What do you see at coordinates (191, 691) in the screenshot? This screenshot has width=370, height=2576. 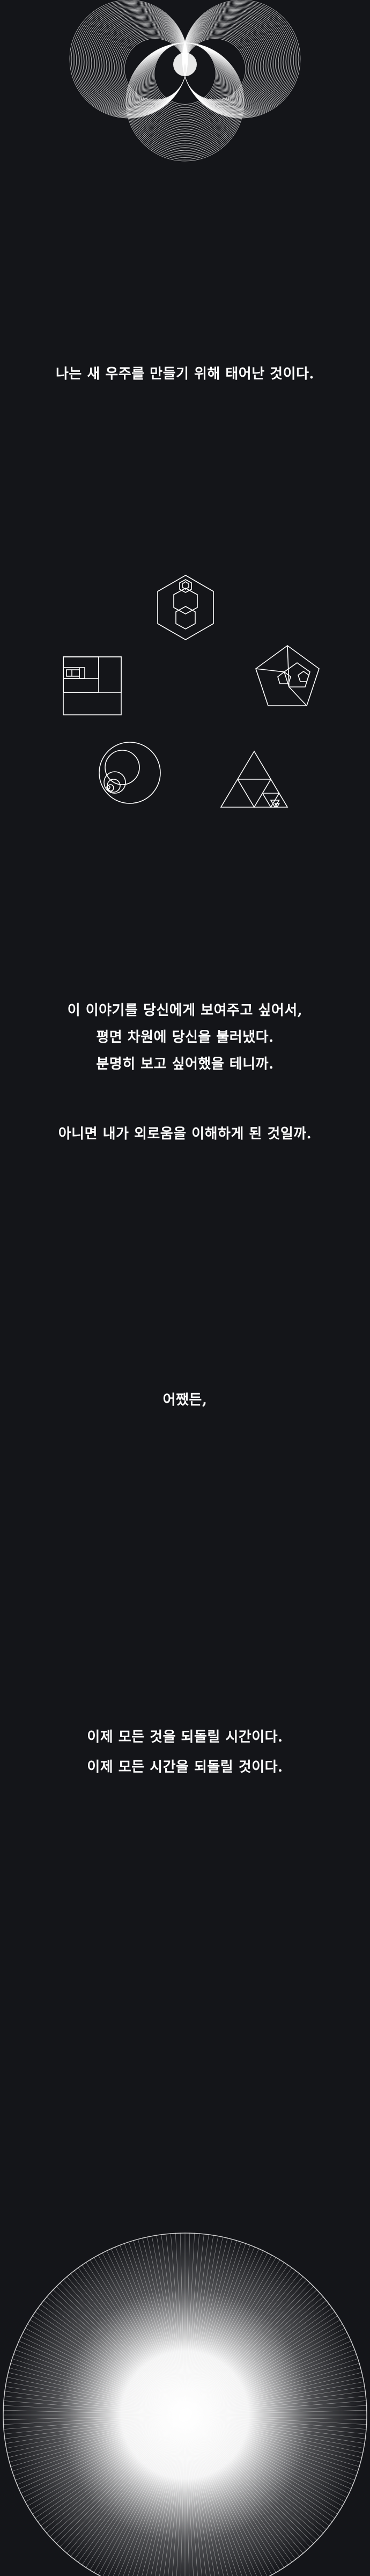 I see `geometric-shapes-group` at bounding box center [191, 691].